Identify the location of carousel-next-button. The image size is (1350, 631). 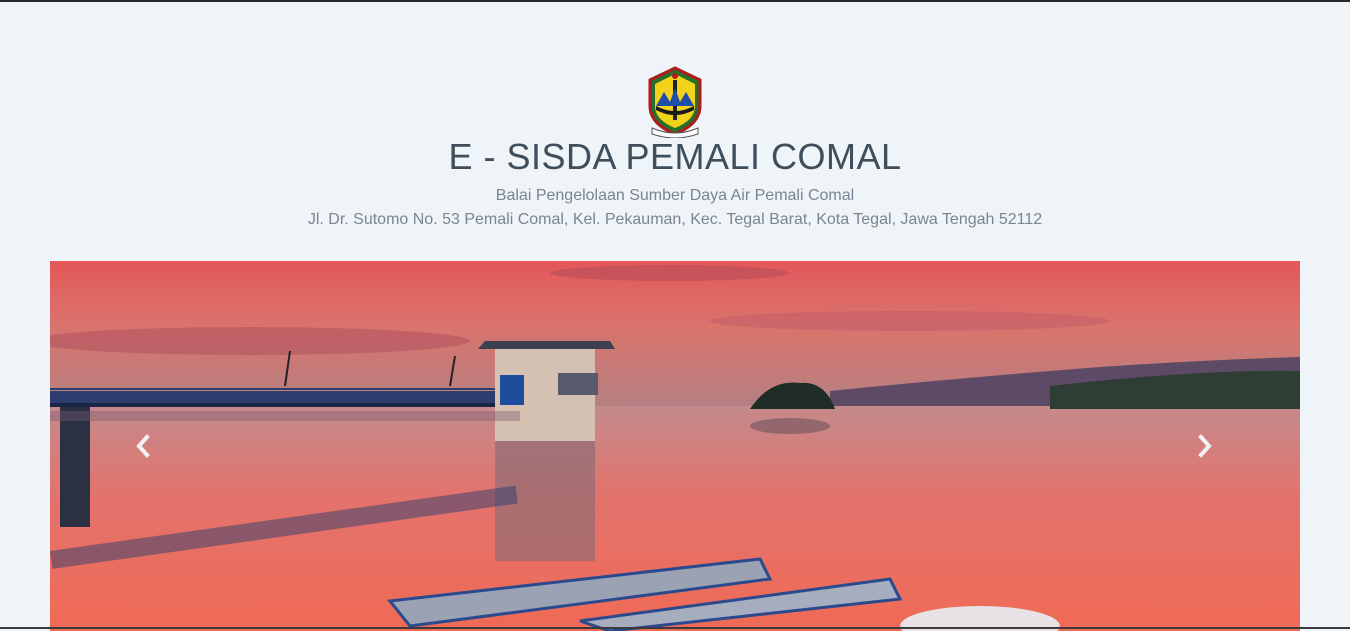
(1205, 446).